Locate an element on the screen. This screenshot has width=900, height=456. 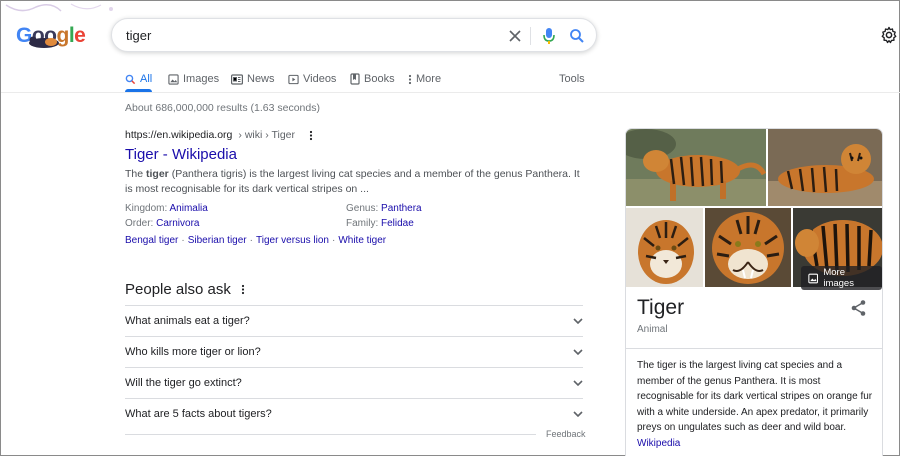
kp-divider is located at coordinates (754, 348).